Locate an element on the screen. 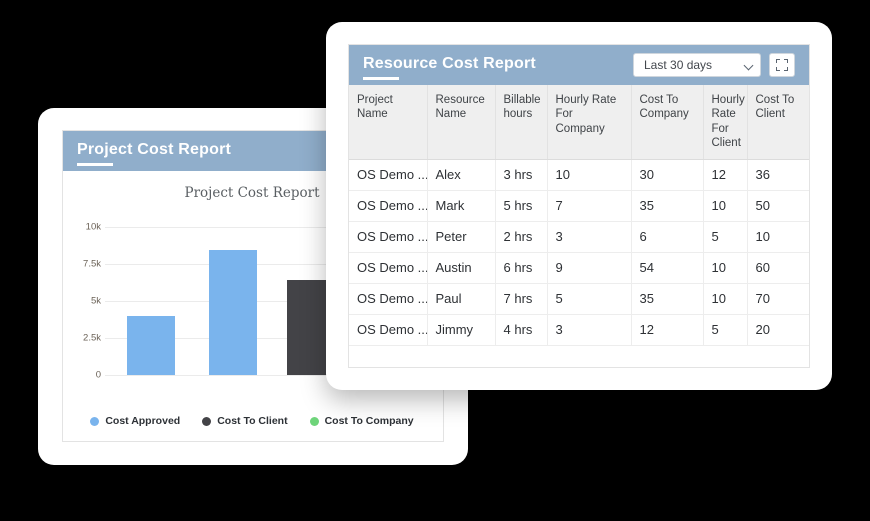 The height and width of the screenshot is (521, 870). cell-resource-name: Paul is located at coordinates (461, 299).